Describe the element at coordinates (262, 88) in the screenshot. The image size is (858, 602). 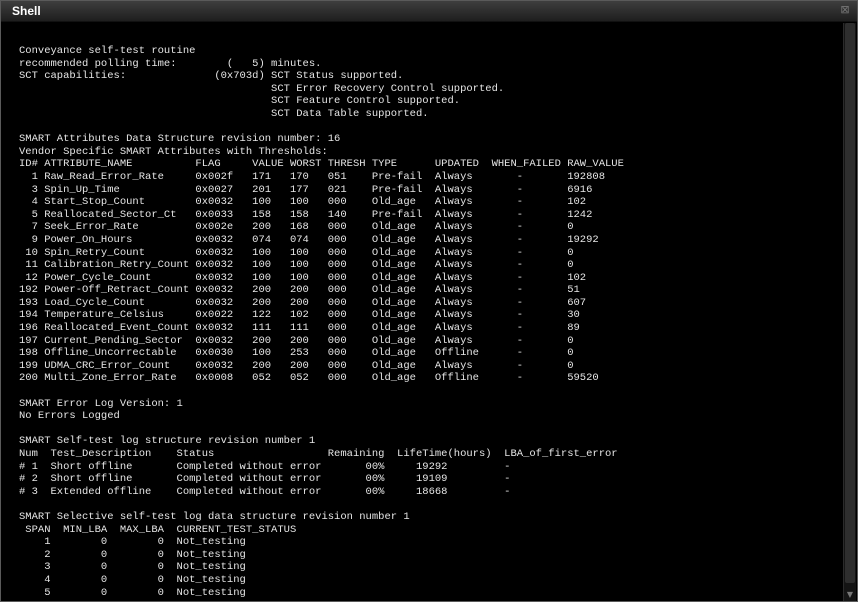
I see `terminal-line: SCT Error Recovery Control supported.` at that location.